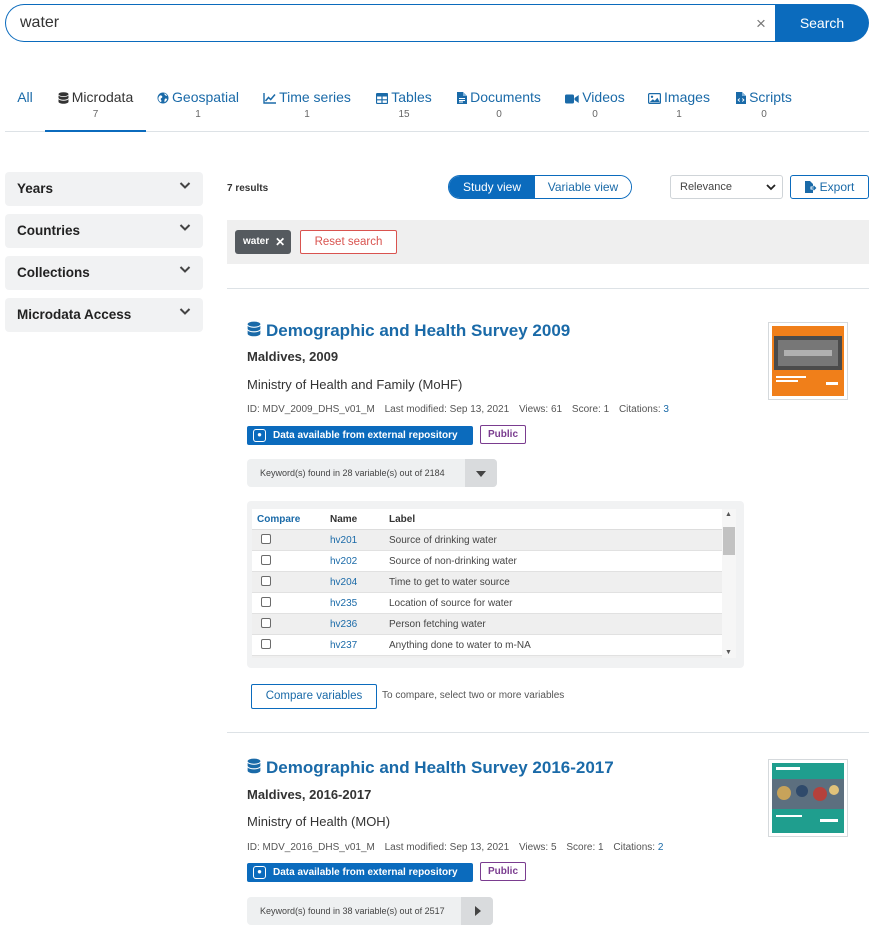 This screenshot has height=936, width=875. Describe the element at coordinates (104, 315) in the screenshot. I see `facet-microdata-access: Microdata Access` at that location.